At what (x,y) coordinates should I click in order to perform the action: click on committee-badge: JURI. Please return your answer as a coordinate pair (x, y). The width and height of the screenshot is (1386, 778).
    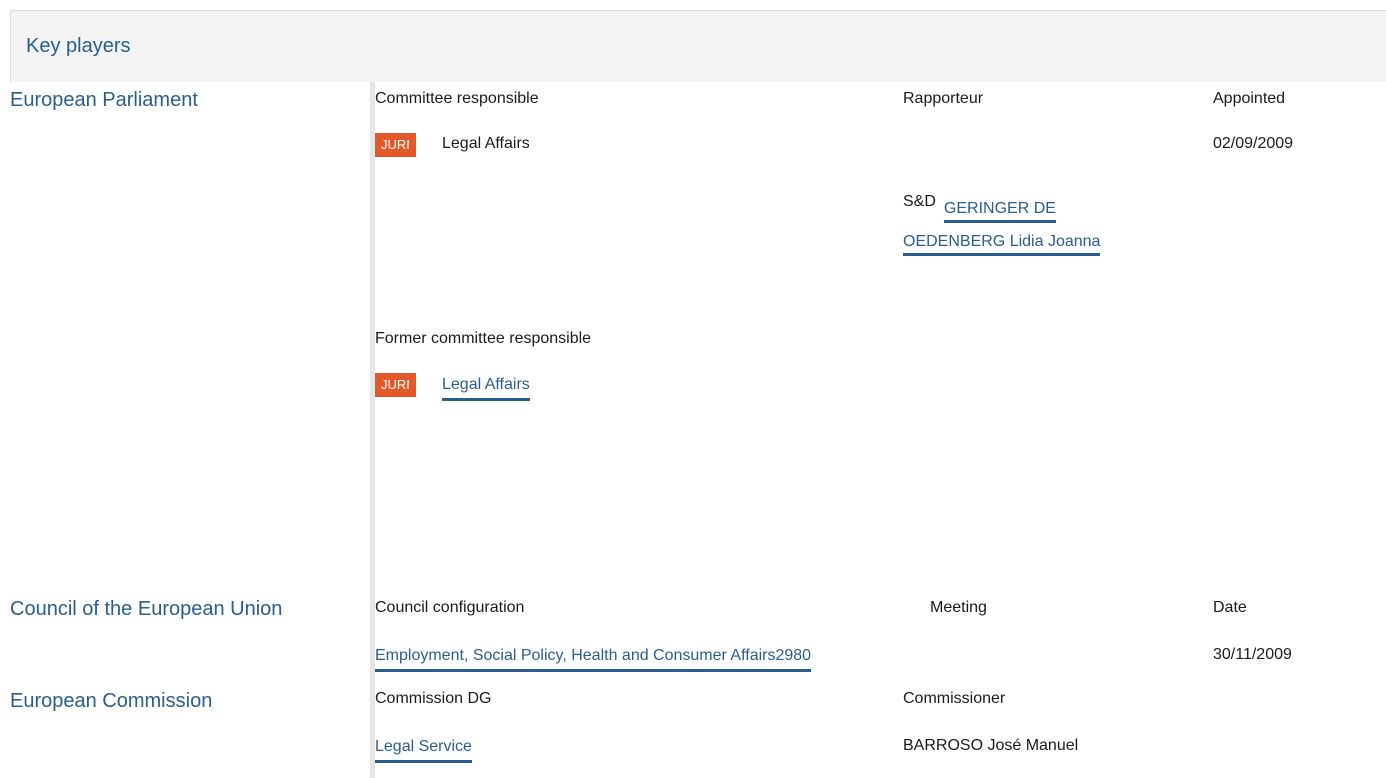
    Looking at the image, I should click on (395, 145).